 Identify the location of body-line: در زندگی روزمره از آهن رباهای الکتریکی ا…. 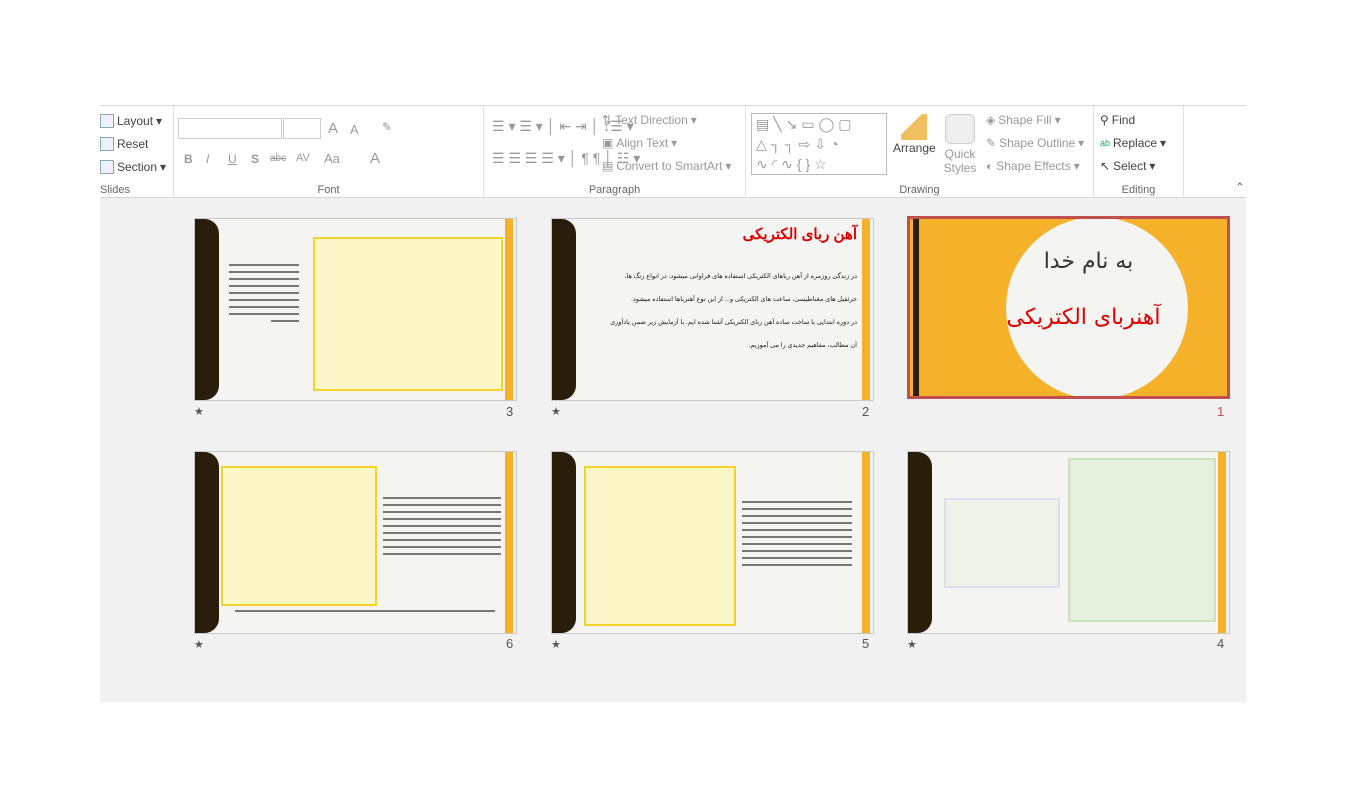
(740, 276).